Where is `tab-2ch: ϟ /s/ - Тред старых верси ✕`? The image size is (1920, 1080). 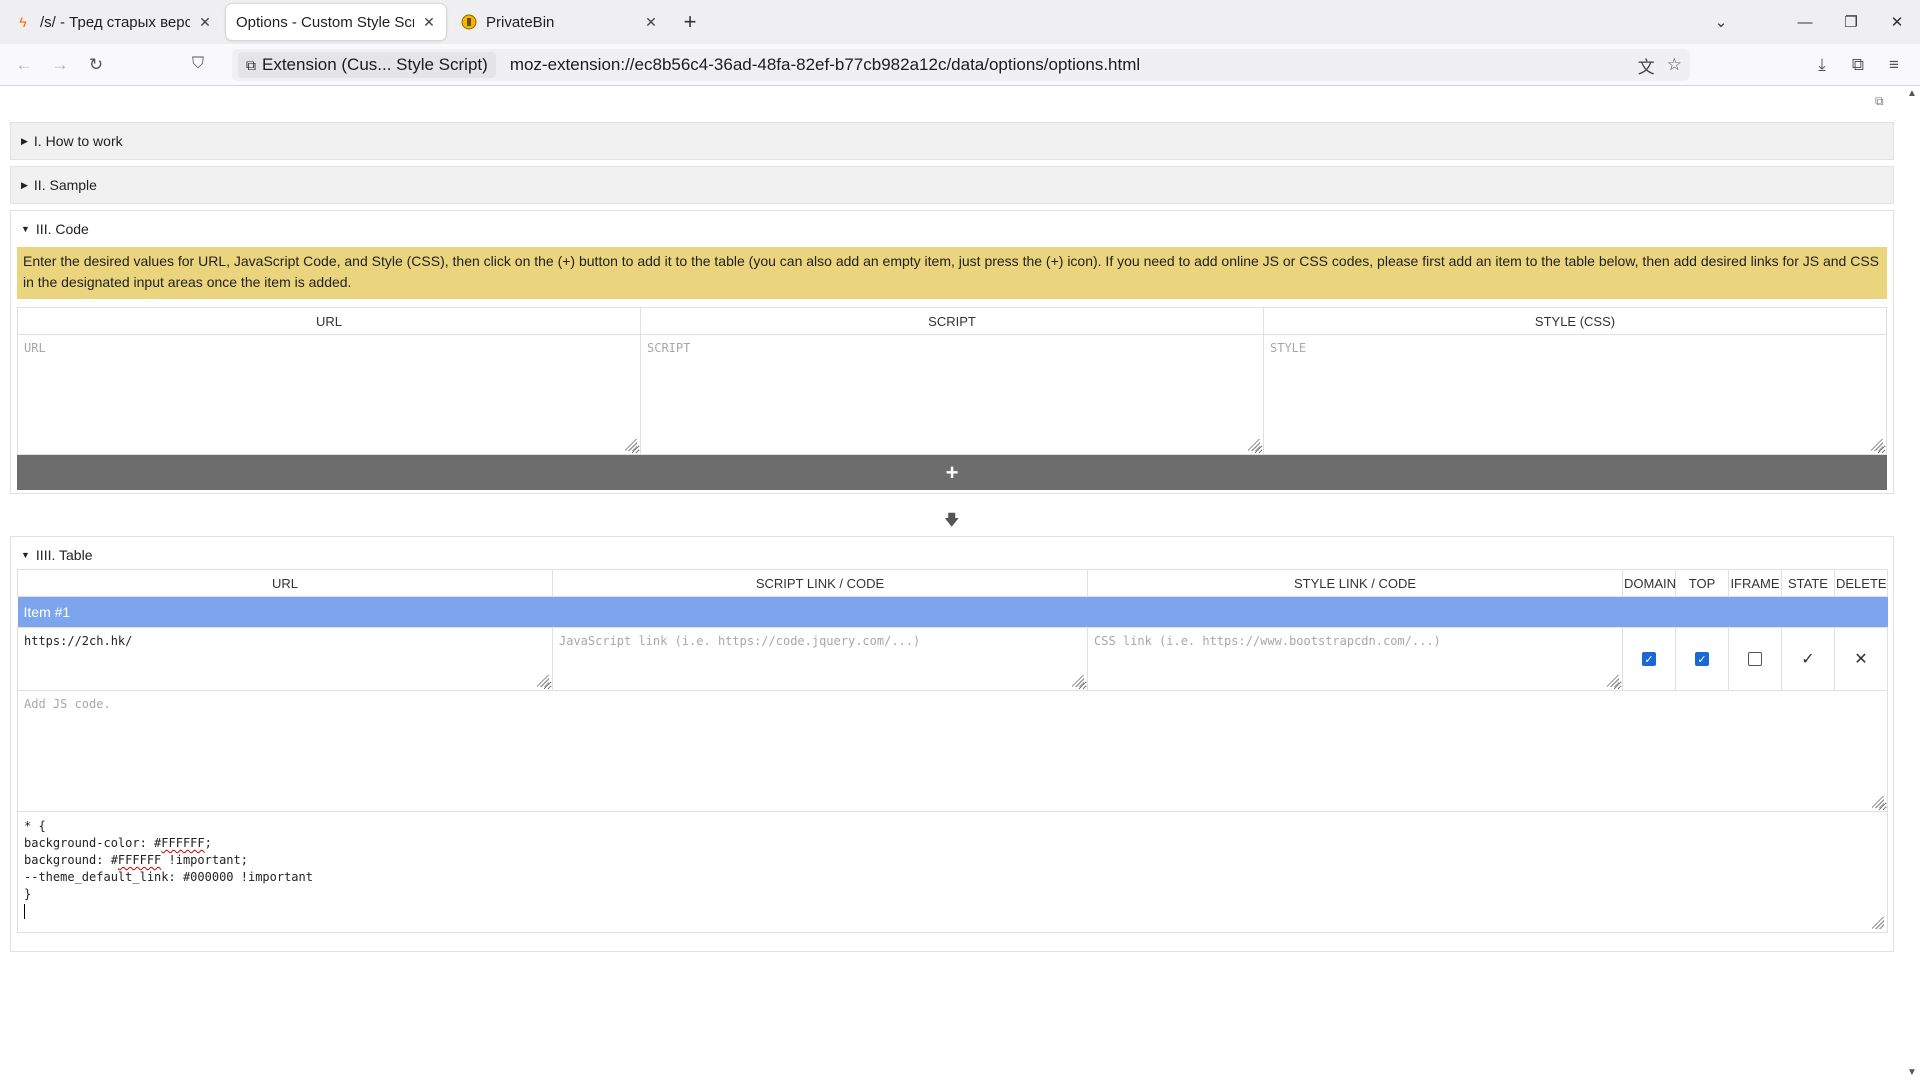 tab-2ch: ϟ /s/ - Тред старых верси ✕ is located at coordinates (113, 22).